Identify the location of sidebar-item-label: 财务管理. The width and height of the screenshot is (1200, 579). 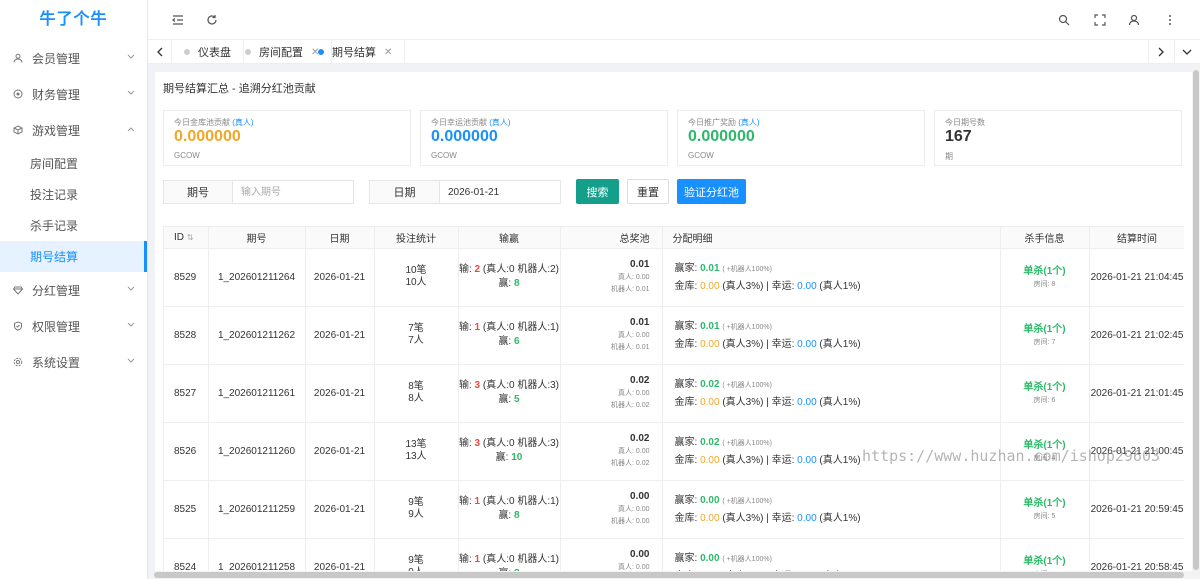
(56, 94).